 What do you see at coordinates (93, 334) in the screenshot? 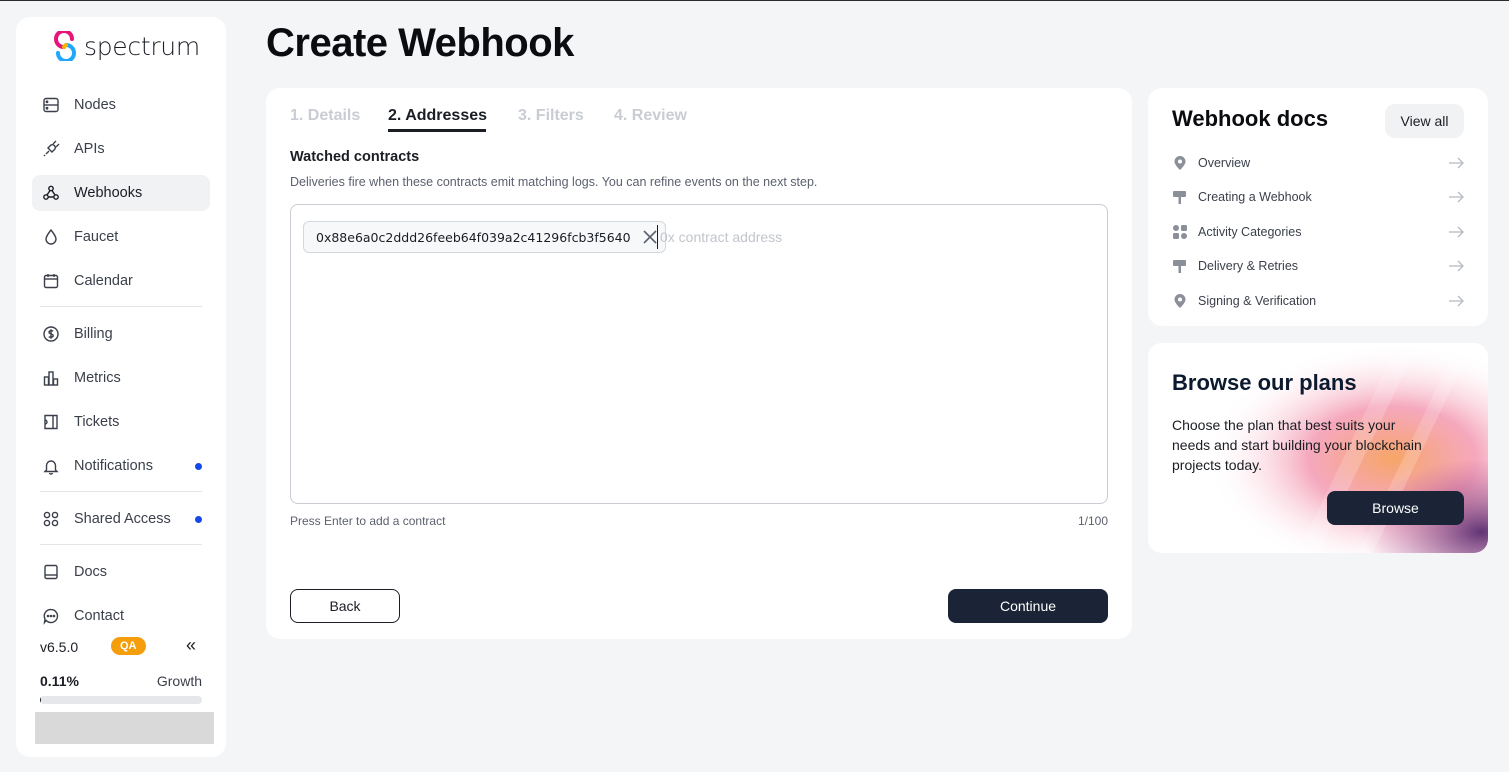
I see `sidebar-item-label: Billing` at bounding box center [93, 334].